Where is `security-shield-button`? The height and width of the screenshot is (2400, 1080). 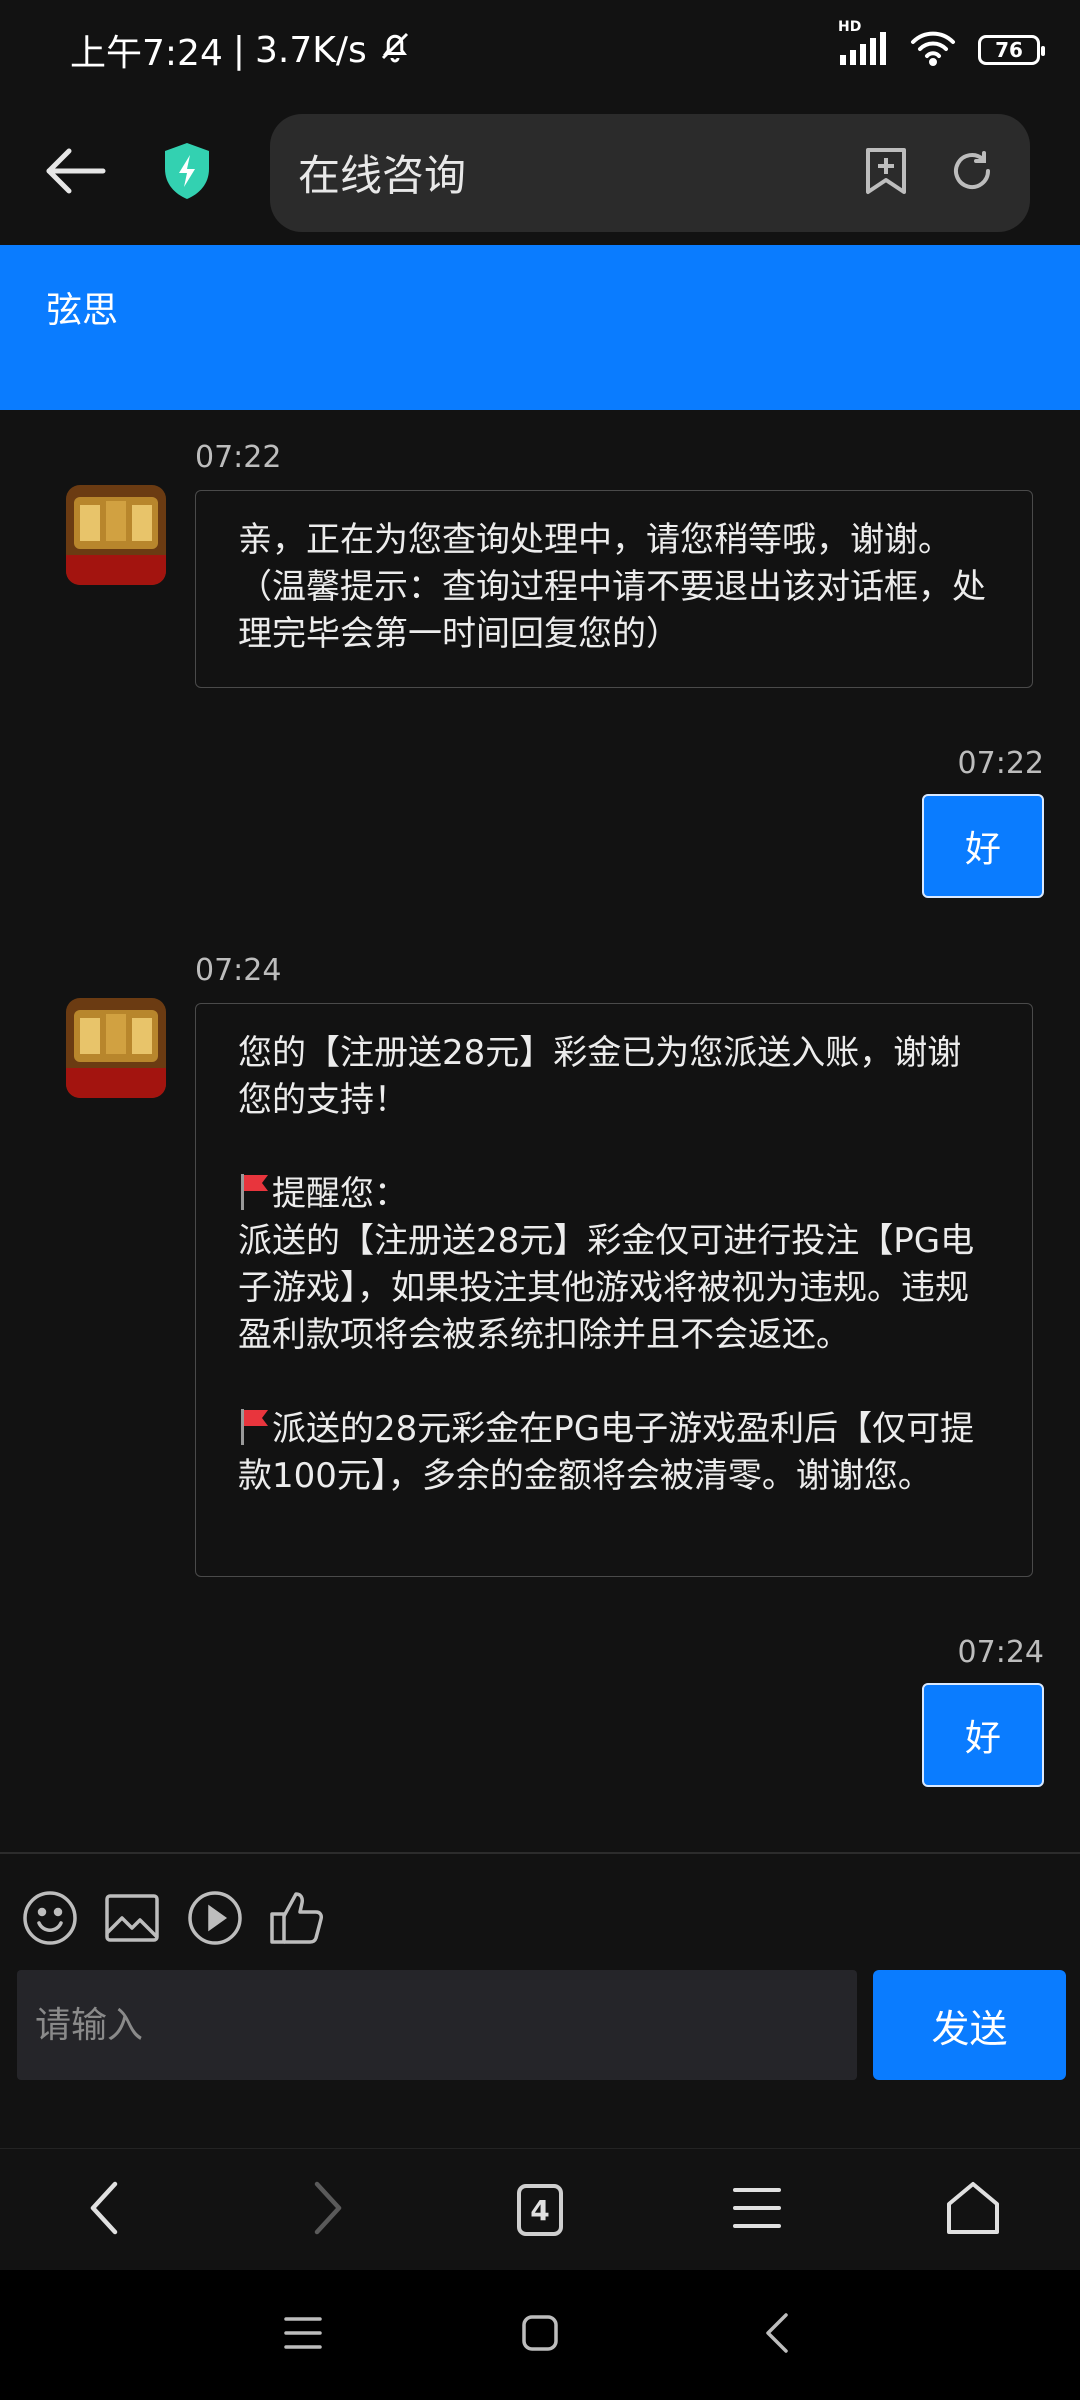 security-shield-button is located at coordinates (187, 173).